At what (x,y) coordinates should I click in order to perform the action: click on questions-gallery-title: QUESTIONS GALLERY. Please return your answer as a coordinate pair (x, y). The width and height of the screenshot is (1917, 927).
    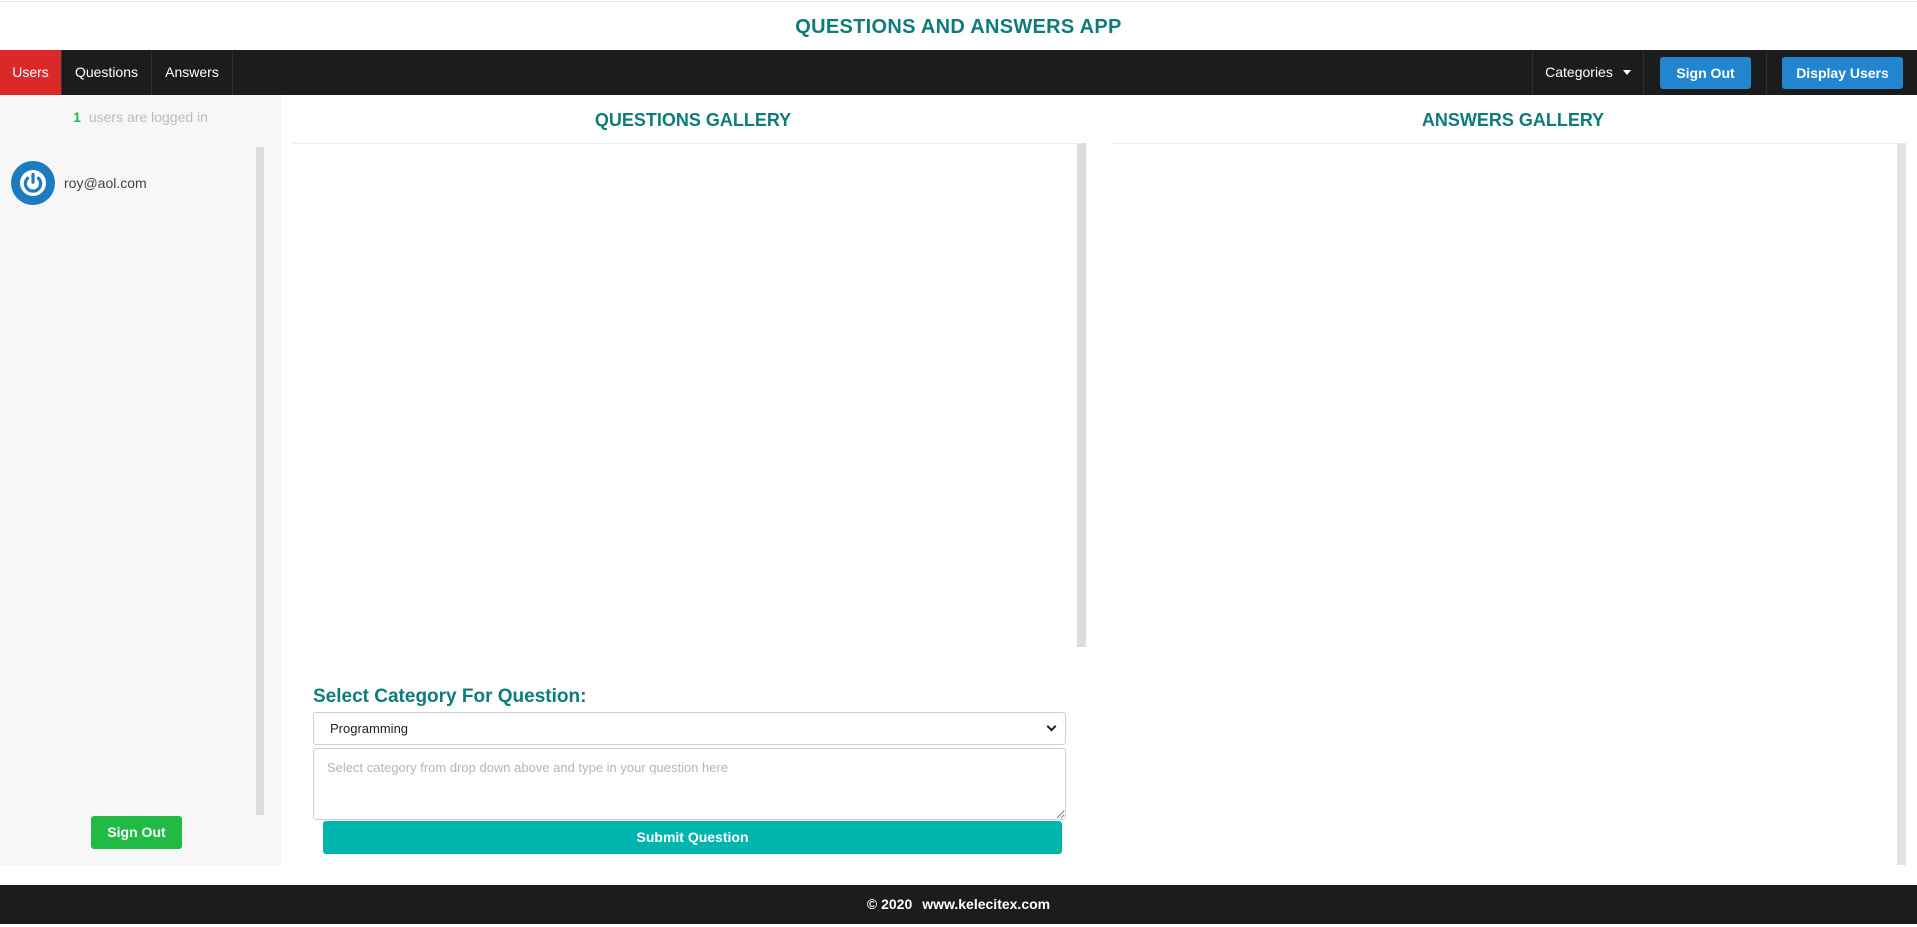
    Looking at the image, I should click on (693, 120).